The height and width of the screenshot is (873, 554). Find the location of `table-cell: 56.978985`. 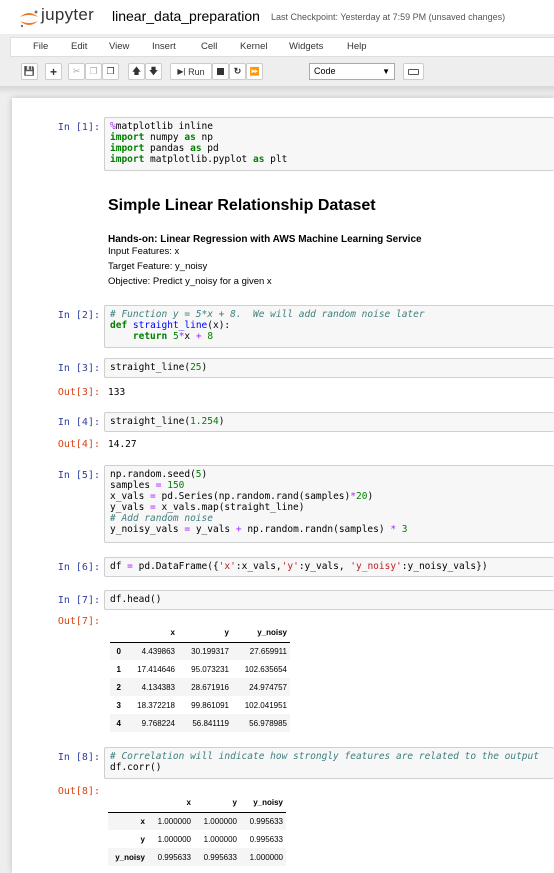

table-cell: 56.978985 is located at coordinates (268, 723).